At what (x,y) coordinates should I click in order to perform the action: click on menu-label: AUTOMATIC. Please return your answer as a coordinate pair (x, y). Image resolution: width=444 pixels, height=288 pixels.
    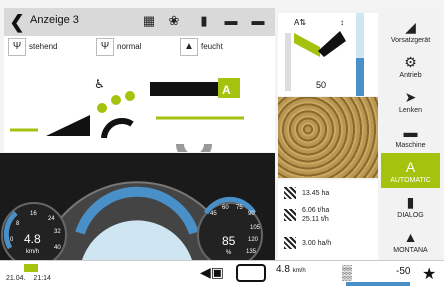
    Looking at the image, I should click on (410, 180).